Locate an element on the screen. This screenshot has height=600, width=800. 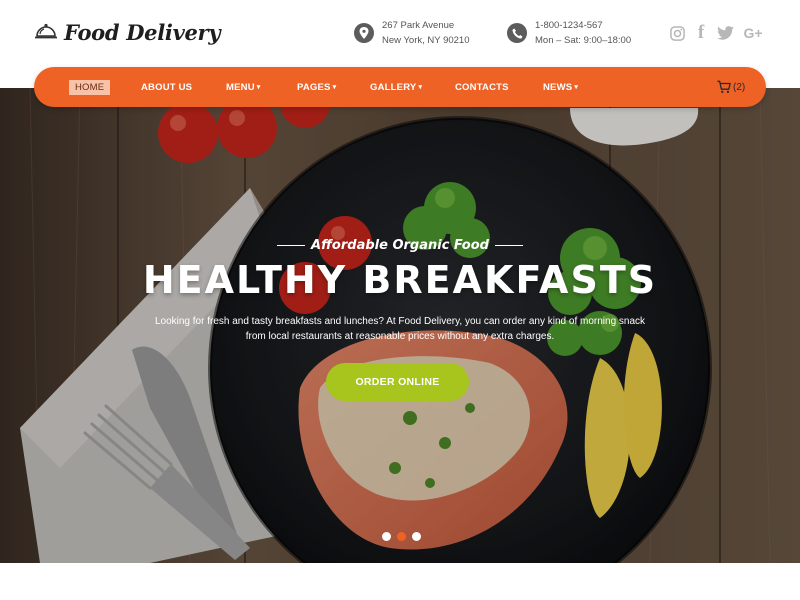
phone-block: 1-800-1234-567 Mon – Sat: 9:00–18:00 is located at coordinates (569, 33).